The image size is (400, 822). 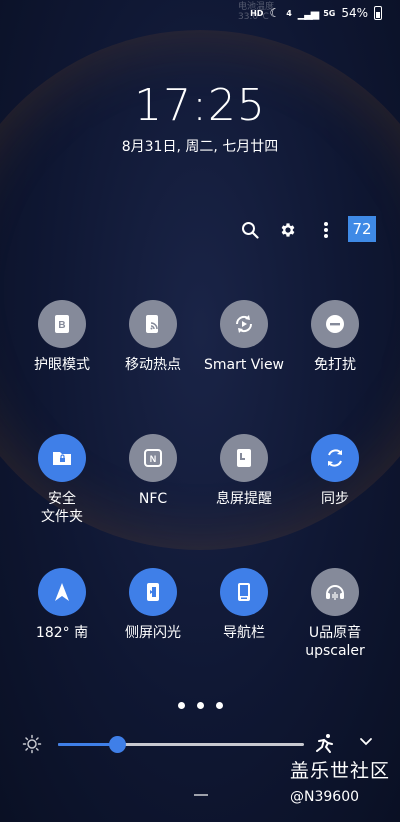 I want to click on brightness-slider-thumb, so click(x=117, y=744).